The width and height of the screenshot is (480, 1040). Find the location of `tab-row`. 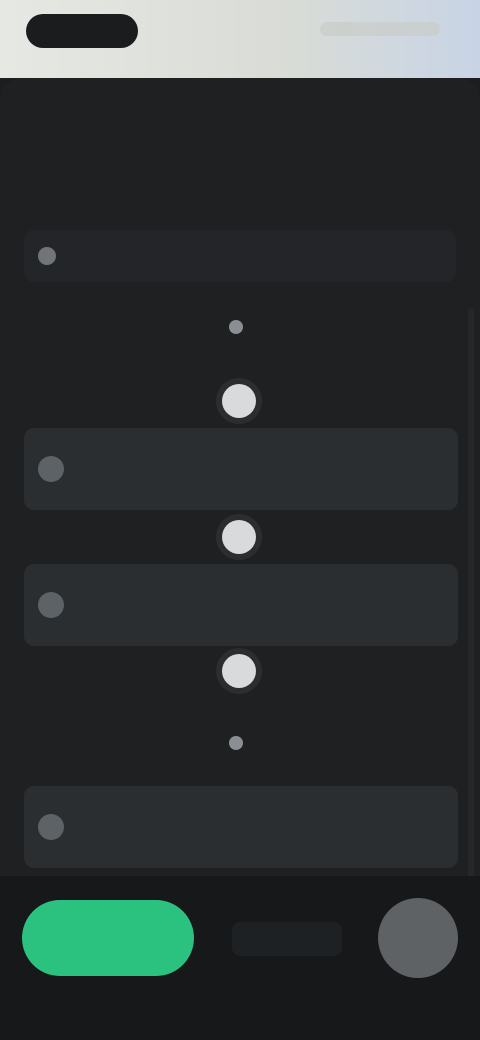

tab-row is located at coordinates (240, 123).